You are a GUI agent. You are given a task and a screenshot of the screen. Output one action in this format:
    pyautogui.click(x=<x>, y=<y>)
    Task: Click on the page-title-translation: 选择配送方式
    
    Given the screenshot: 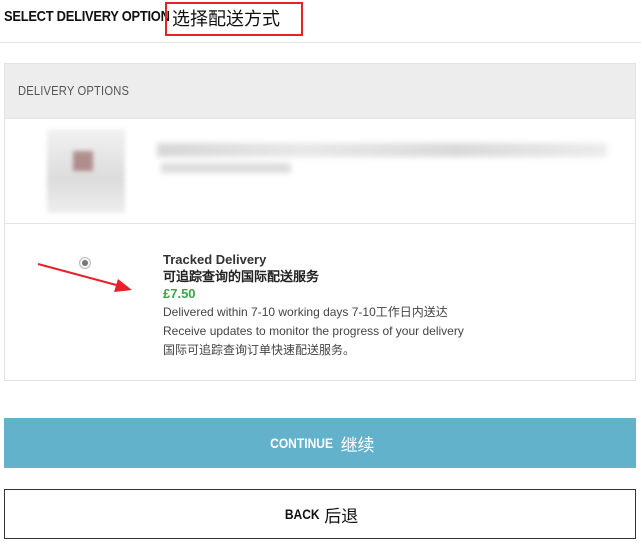 What is the action you would take?
    pyautogui.click(x=234, y=19)
    